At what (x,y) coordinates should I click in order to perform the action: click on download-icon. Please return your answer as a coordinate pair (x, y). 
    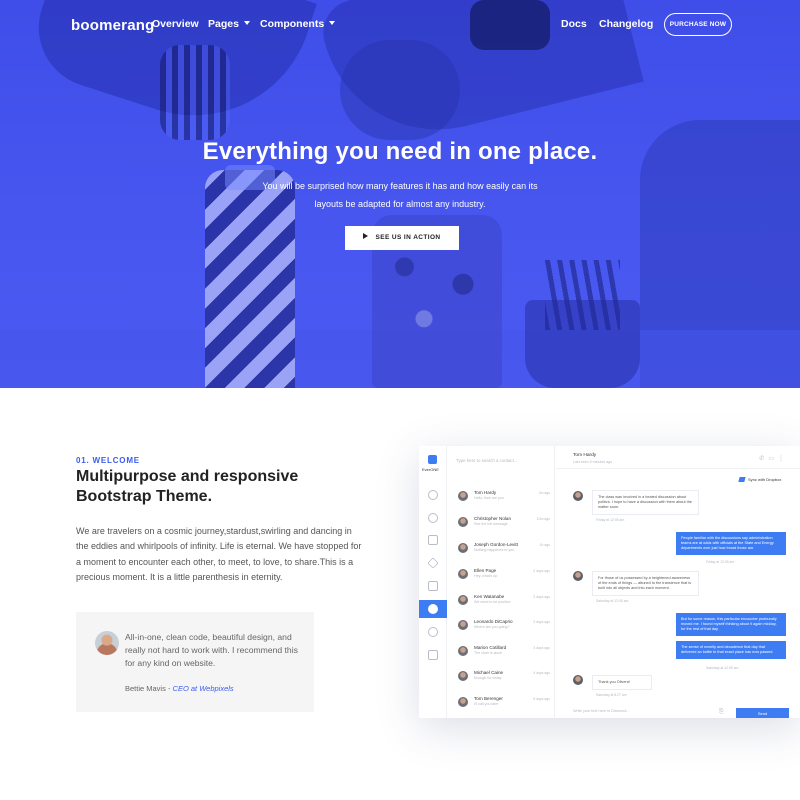
    Looking at the image, I should click on (433, 655).